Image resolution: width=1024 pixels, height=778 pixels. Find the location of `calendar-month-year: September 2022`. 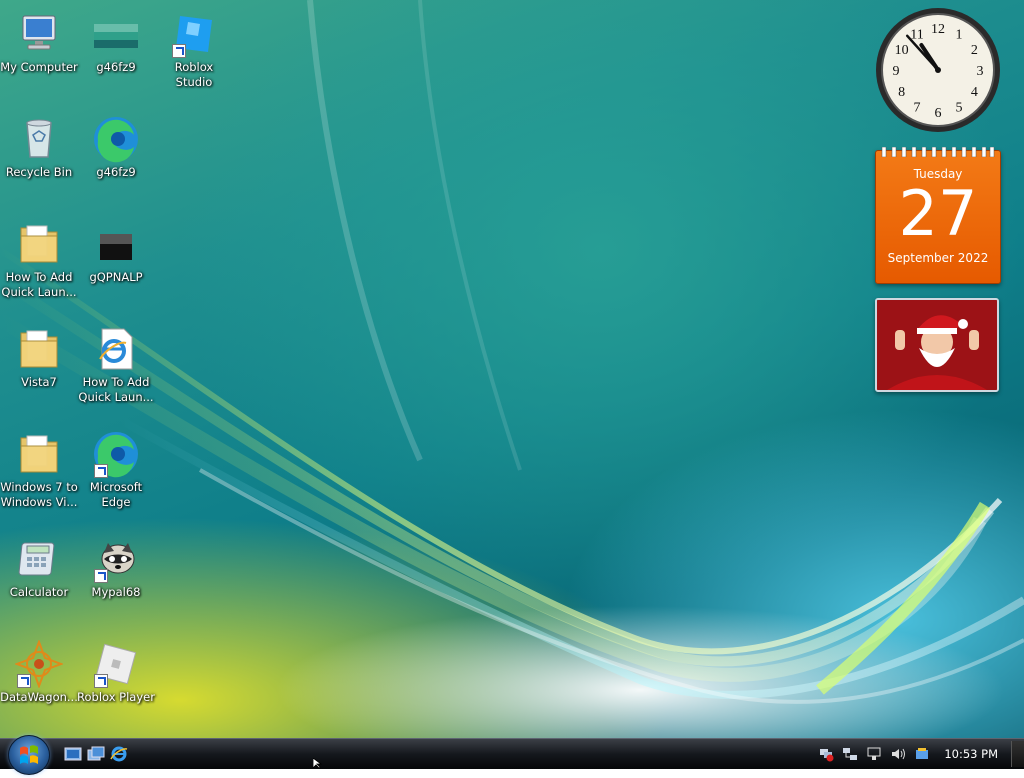

calendar-month-year: September 2022 is located at coordinates (938, 258).